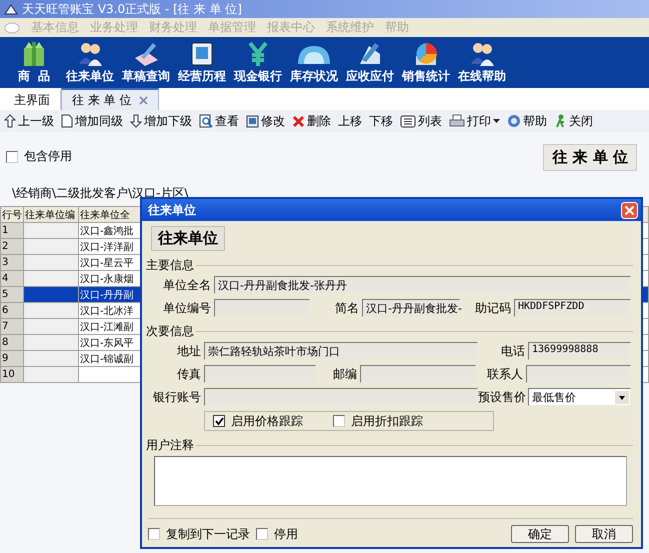 This screenshot has height=553, width=649. Describe the element at coordinates (67, 121) in the screenshot. I see `document-icon` at that location.